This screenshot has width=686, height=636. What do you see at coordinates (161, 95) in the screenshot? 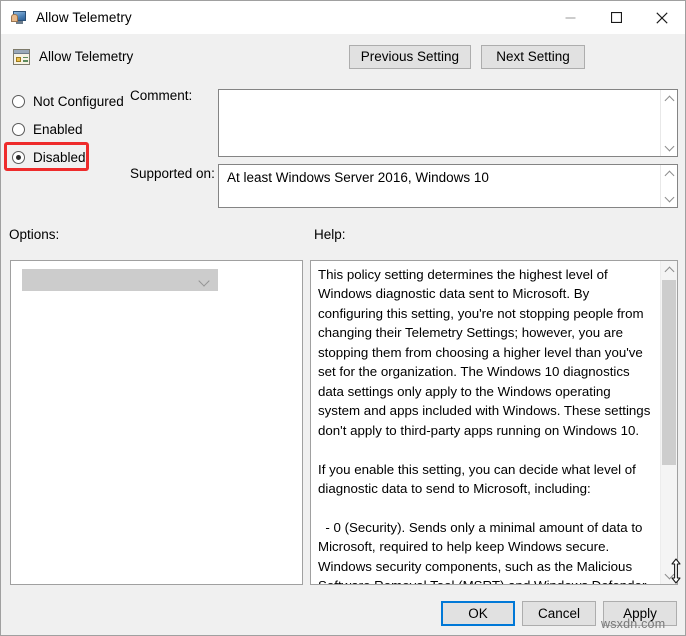
I see `comment-label: Comment:` at bounding box center [161, 95].